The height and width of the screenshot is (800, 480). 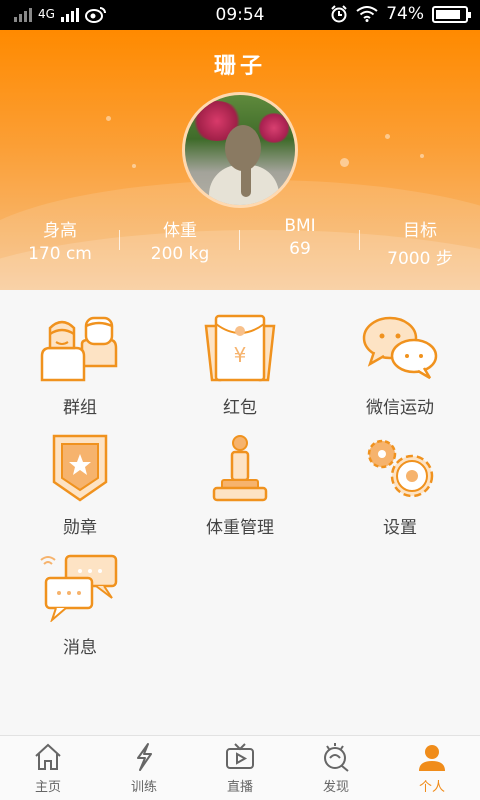 What do you see at coordinates (336, 757) in the screenshot?
I see `discover-icon` at bounding box center [336, 757].